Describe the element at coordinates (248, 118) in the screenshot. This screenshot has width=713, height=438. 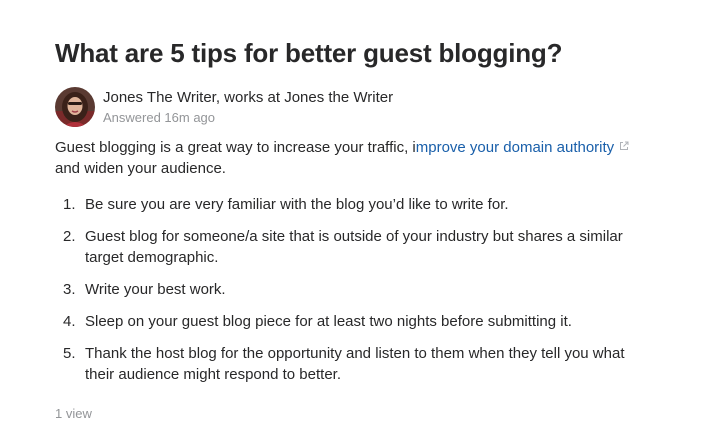
I see `answered-timestamp: Answered 16m ago` at that location.